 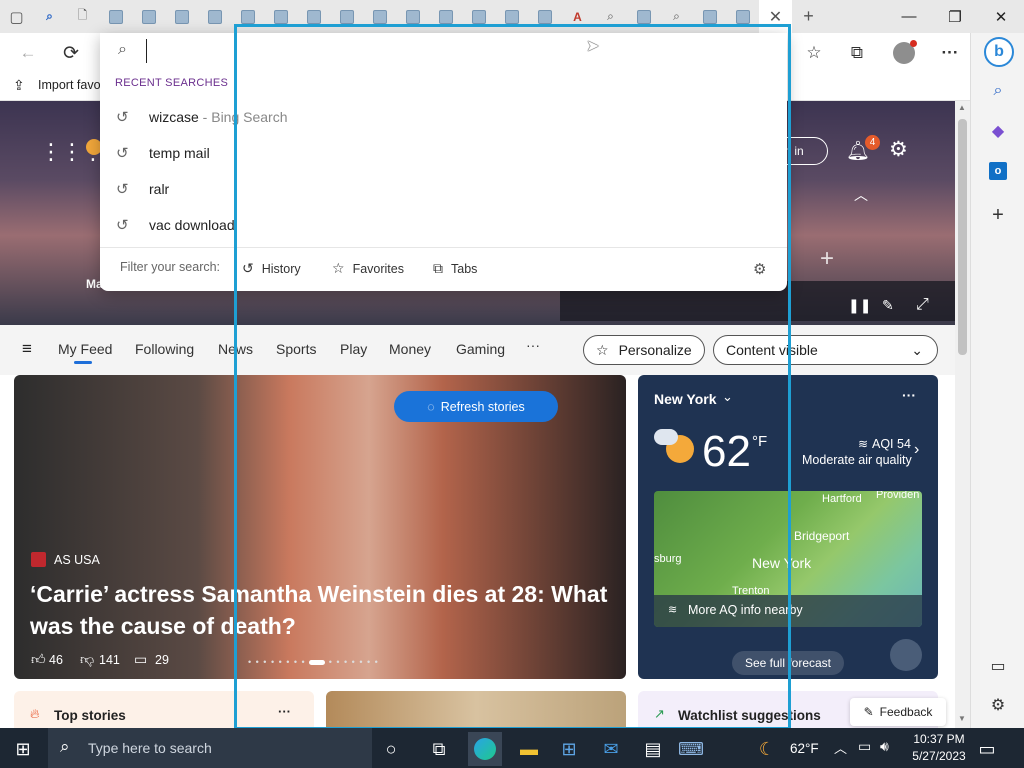 What do you see at coordinates (861, 195) in the screenshot?
I see `collapse-chevron-icon: ︿` at bounding box center [861, 195].